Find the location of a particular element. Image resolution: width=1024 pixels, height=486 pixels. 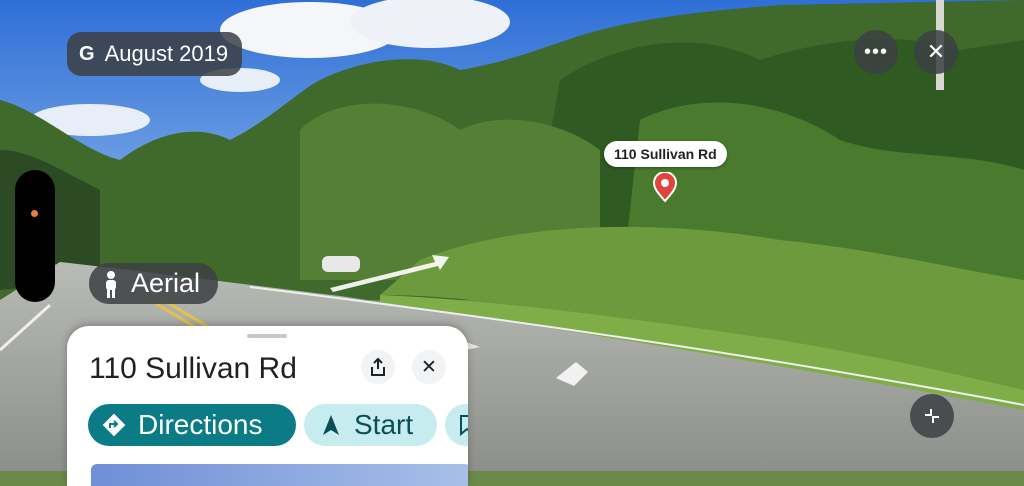

share-button is located at coordinates (378, 367).